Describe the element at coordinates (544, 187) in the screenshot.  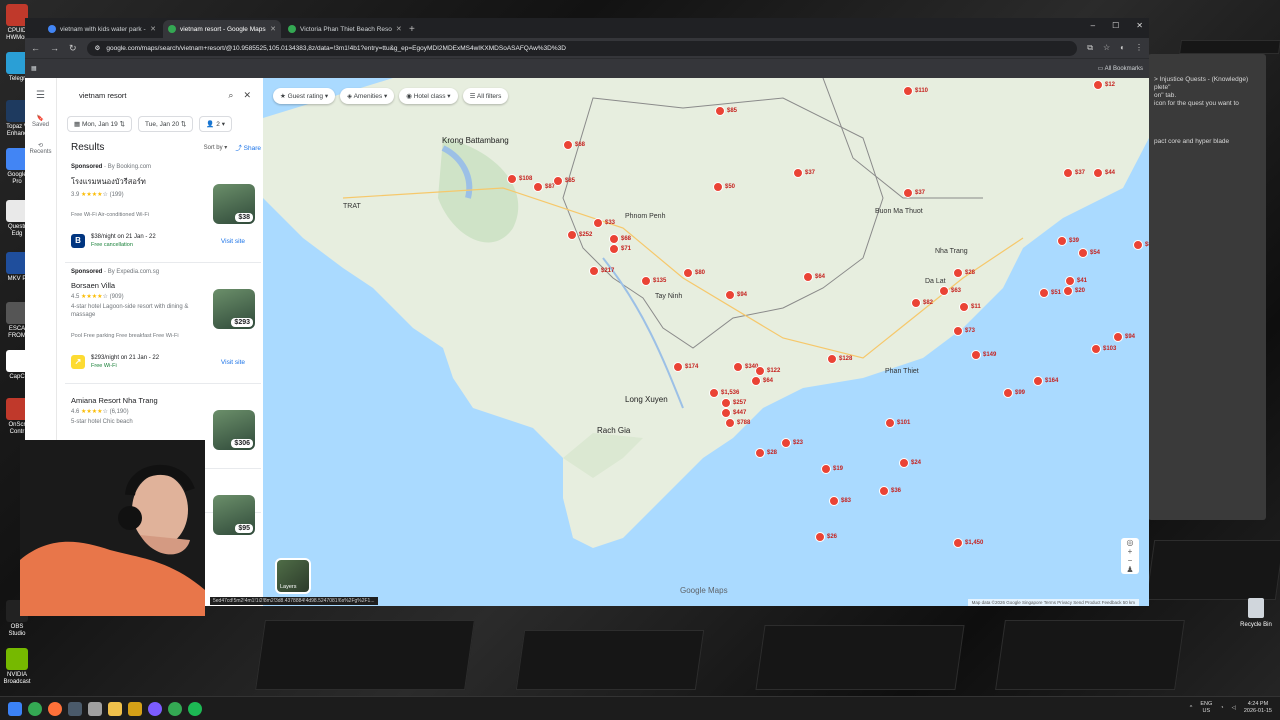
I see `map-price-pin: $87` at that location.